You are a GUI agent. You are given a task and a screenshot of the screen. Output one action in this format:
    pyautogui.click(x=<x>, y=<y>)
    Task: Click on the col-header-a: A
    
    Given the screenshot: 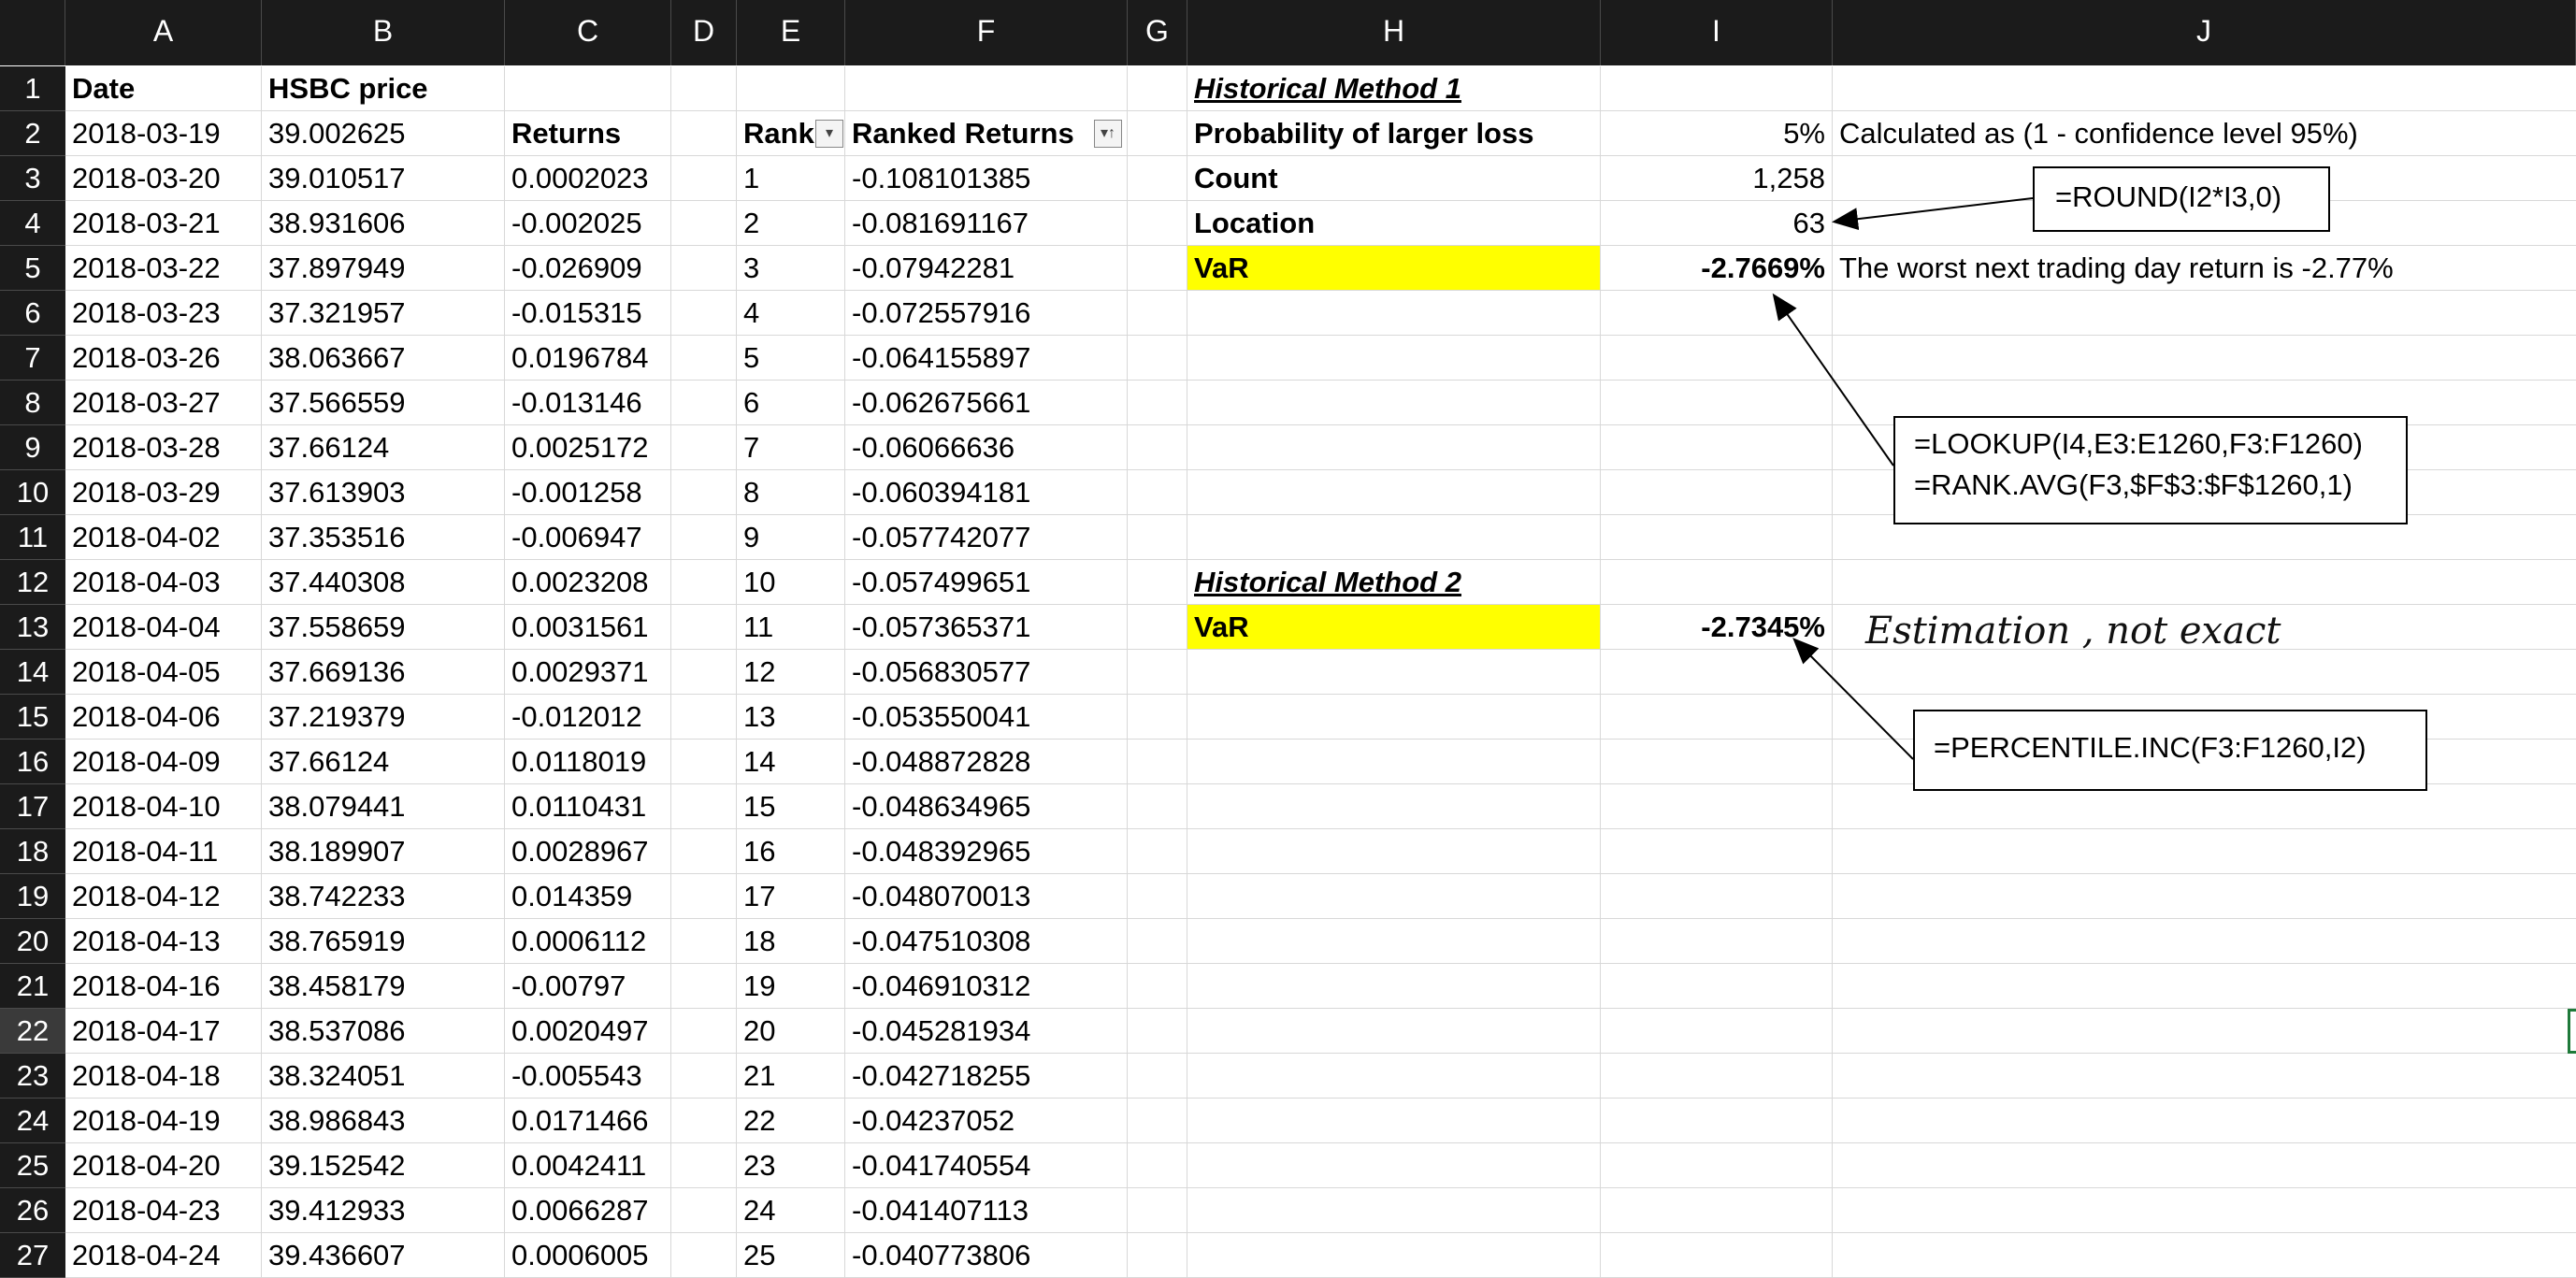 What is the action you would take?
    pyautogui.click(x=164, y=32)
    